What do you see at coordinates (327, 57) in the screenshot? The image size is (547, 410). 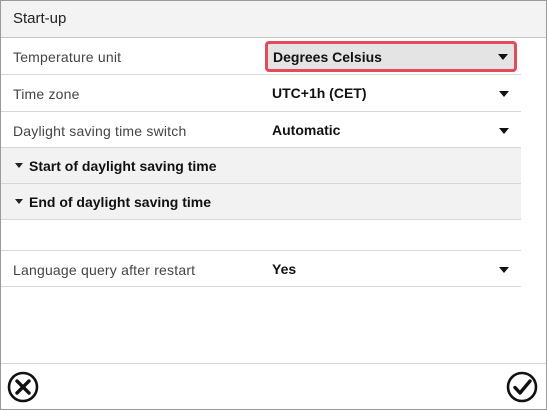 I see `temperature-unit-value: Degrees Celsius` at bounding box center [327, 57].